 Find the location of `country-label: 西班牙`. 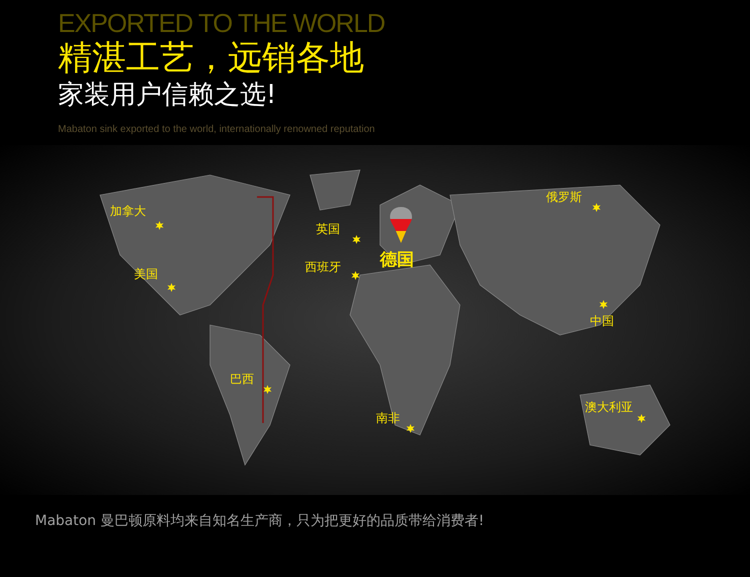

country-label: 西班牙 is located at coordinates (323, 267).